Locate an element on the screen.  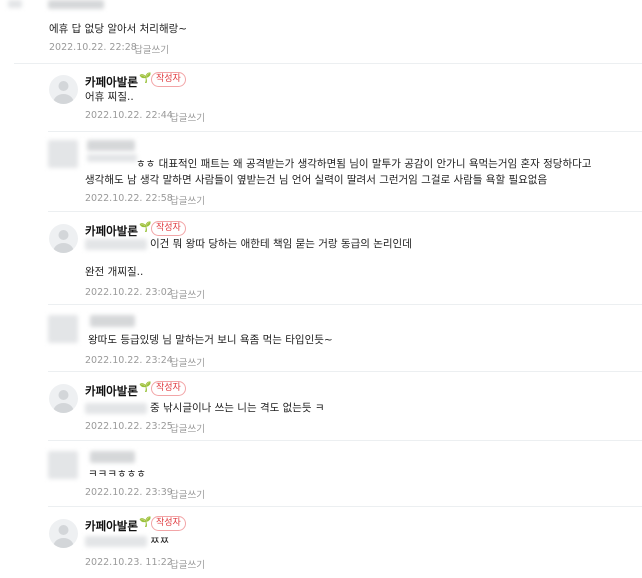
comment-item: 에휴 답 없당 알아서 처리해랑~ 2022.10.22. 22:28 답글쓰기 is located at coordinates (321, 31).